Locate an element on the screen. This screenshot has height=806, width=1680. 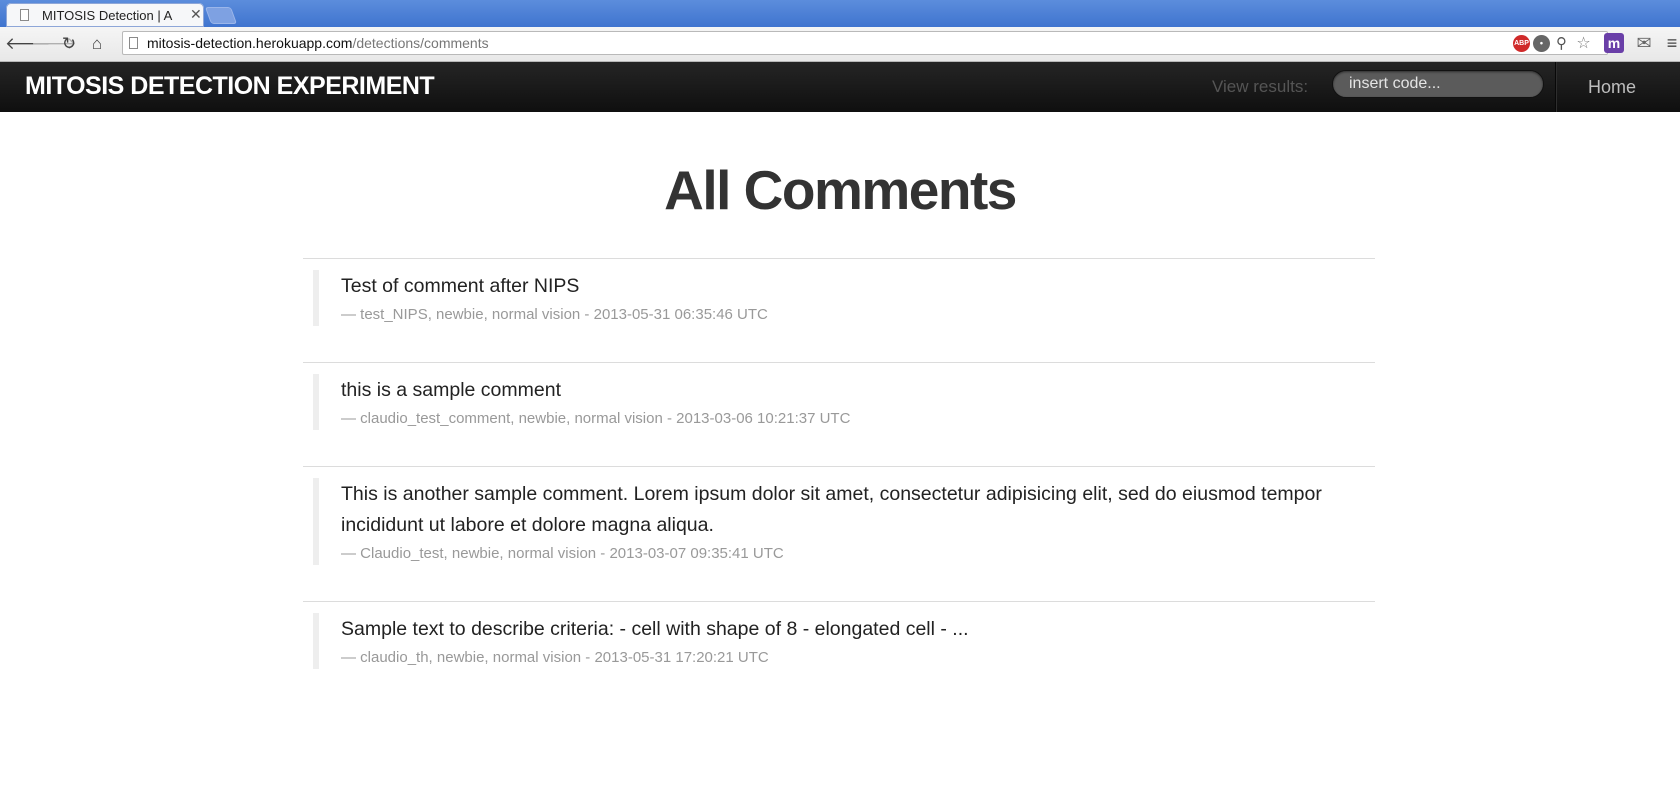
code-input is located at coordinates (1438, 84).